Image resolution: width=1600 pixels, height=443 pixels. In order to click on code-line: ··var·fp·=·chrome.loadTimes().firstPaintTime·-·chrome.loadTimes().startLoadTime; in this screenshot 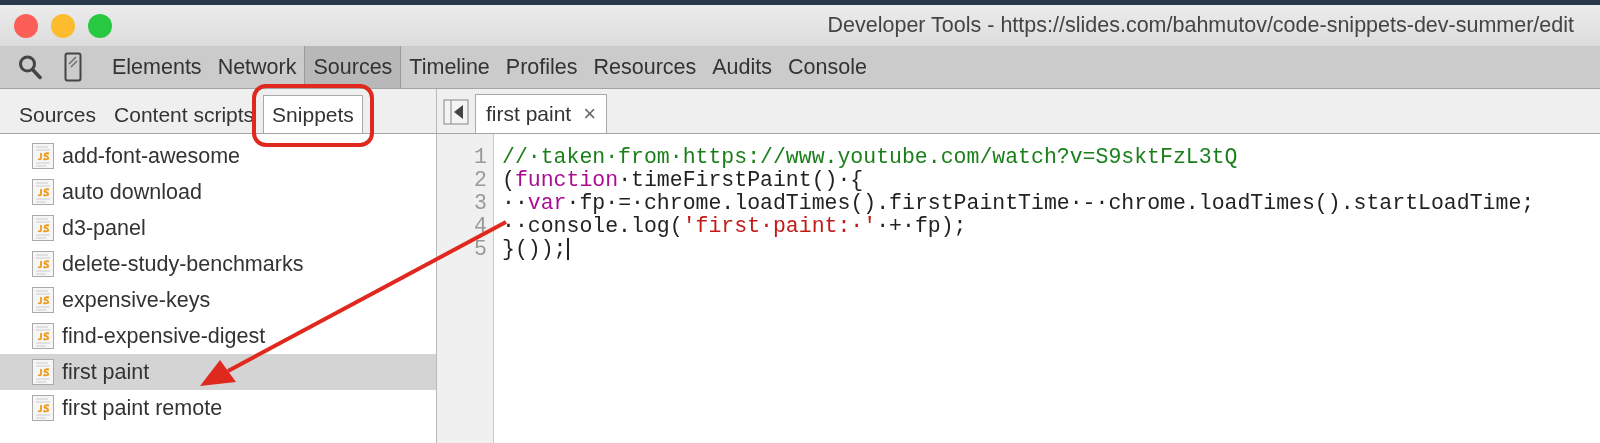, I will do `click(1018, 203)`.